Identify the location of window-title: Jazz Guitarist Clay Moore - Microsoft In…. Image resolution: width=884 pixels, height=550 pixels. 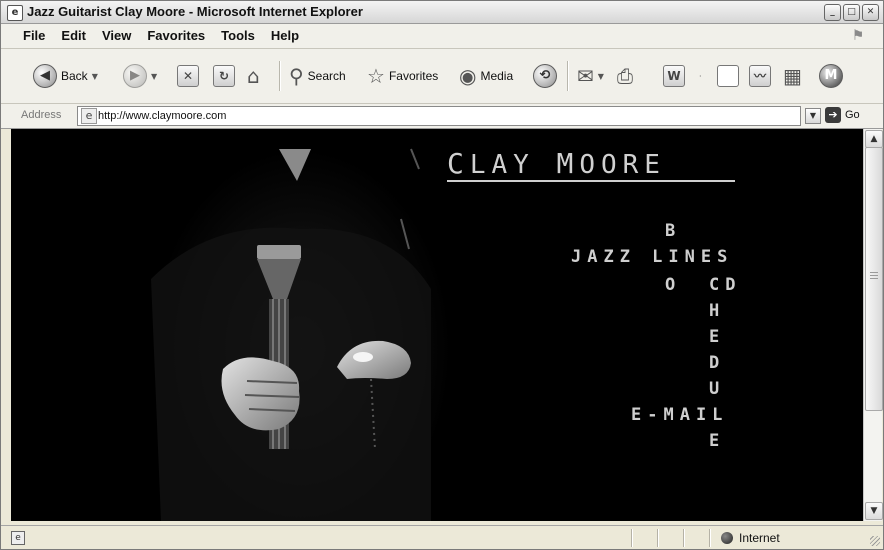
(195, 11).